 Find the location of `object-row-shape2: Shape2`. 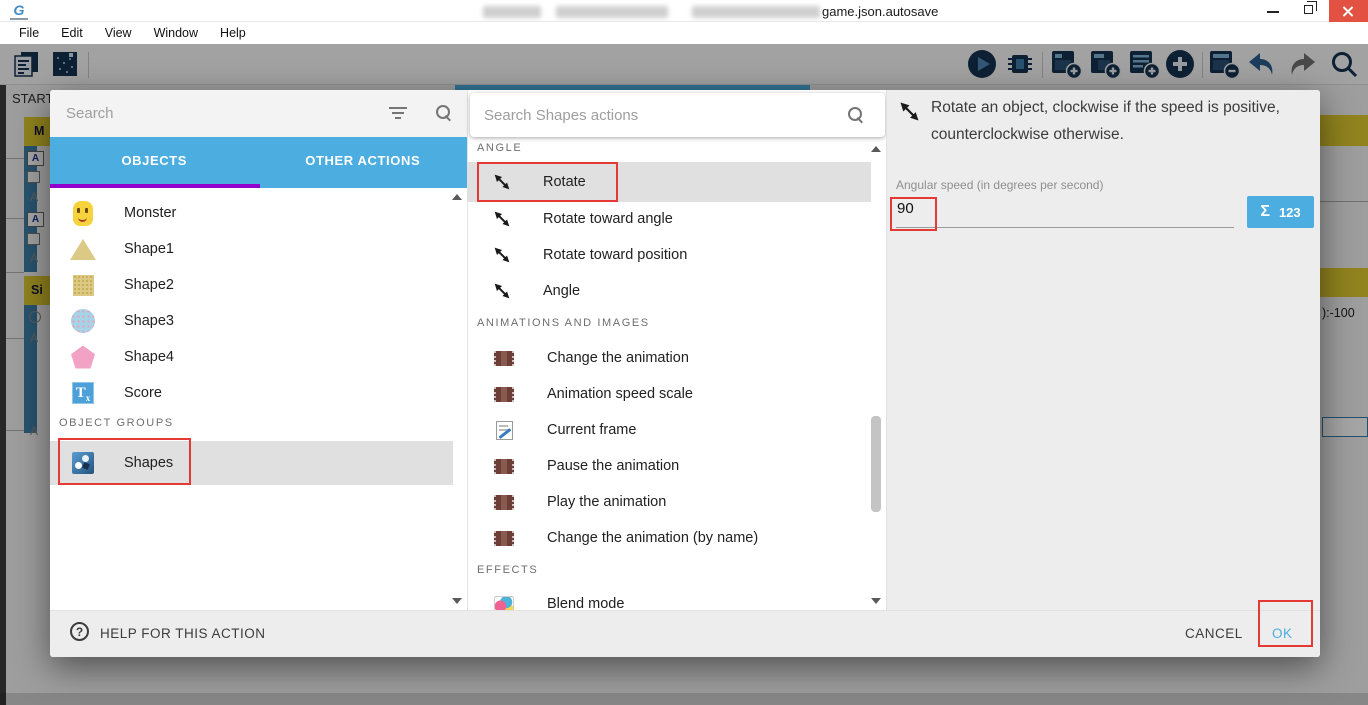

object-row-shape2: Shape2 is located at coordinates (251, 285).